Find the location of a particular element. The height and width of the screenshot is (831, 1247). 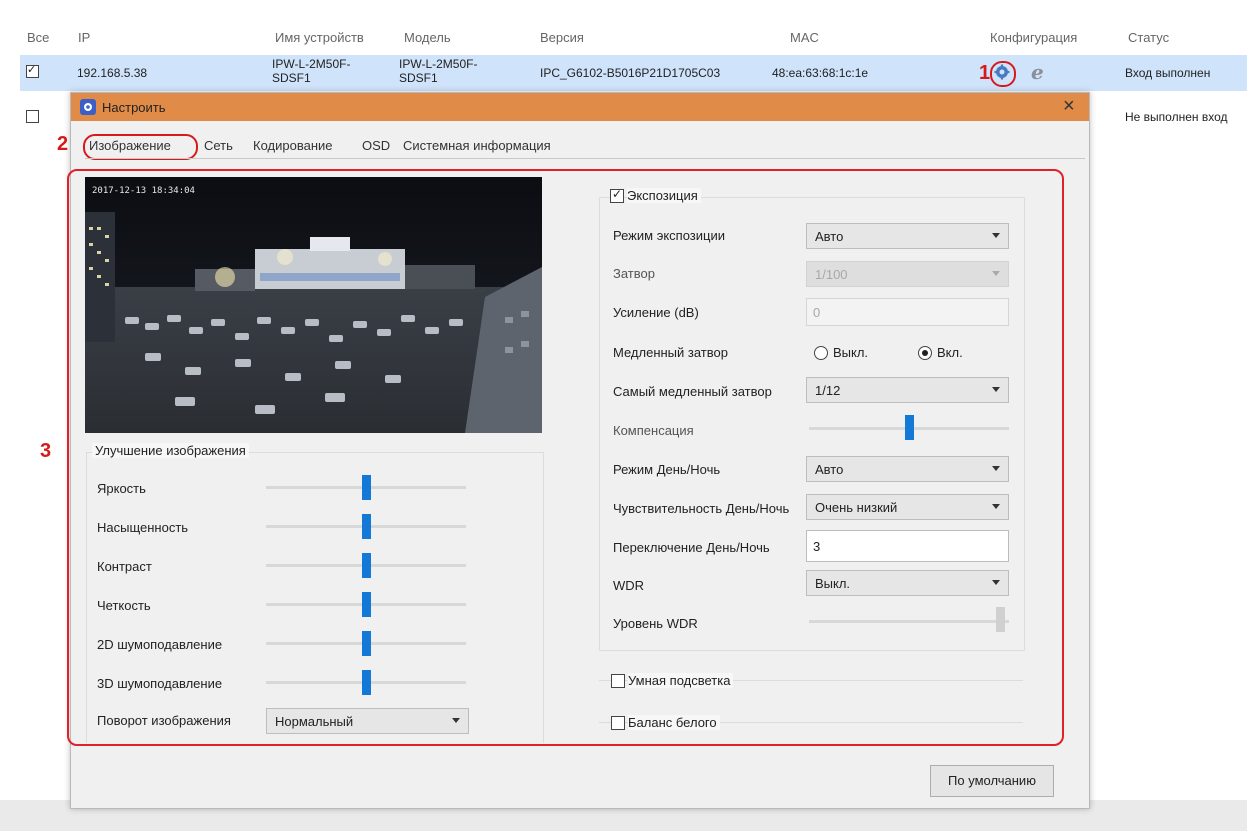

header-status: Статус is located at coordinates (1148, 37).